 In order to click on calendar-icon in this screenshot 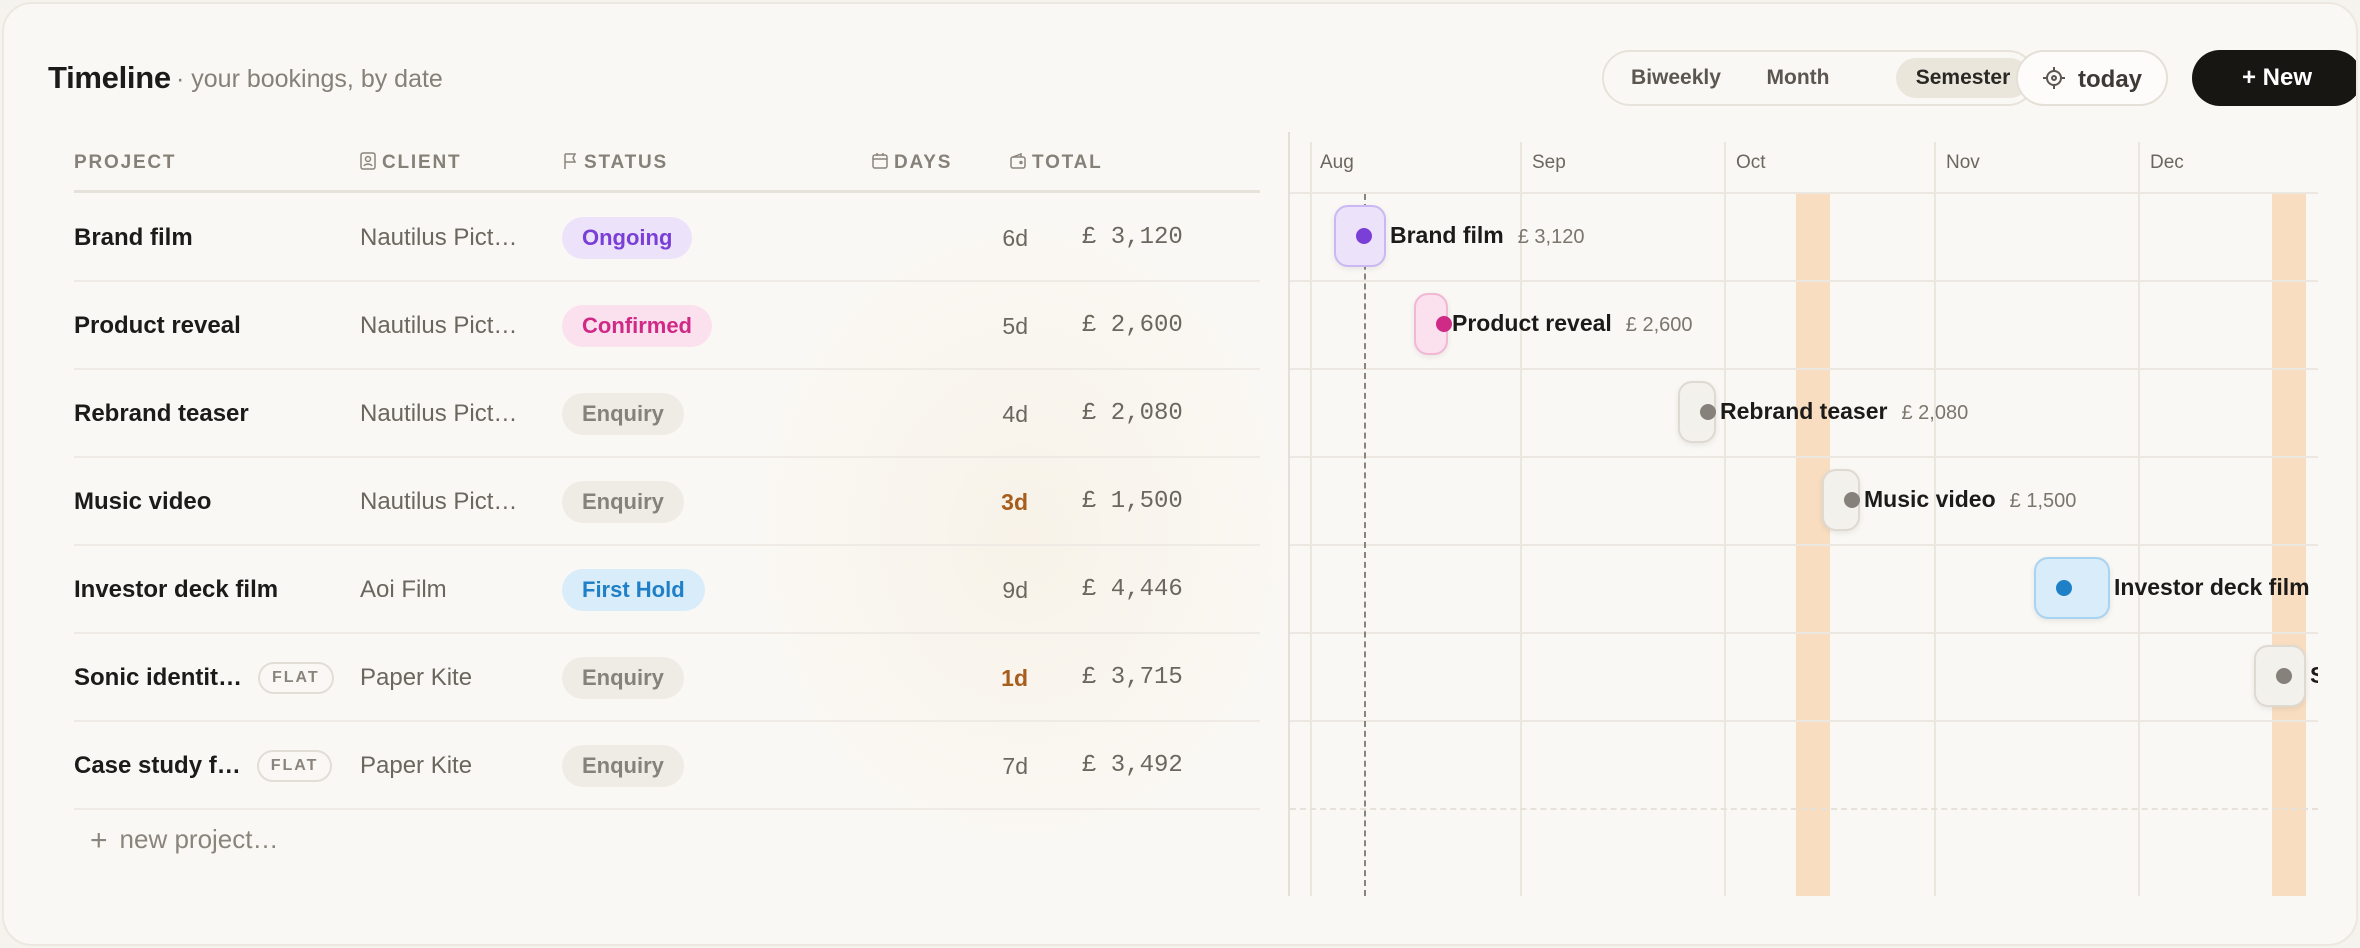, I will do `click(880, 161)`.